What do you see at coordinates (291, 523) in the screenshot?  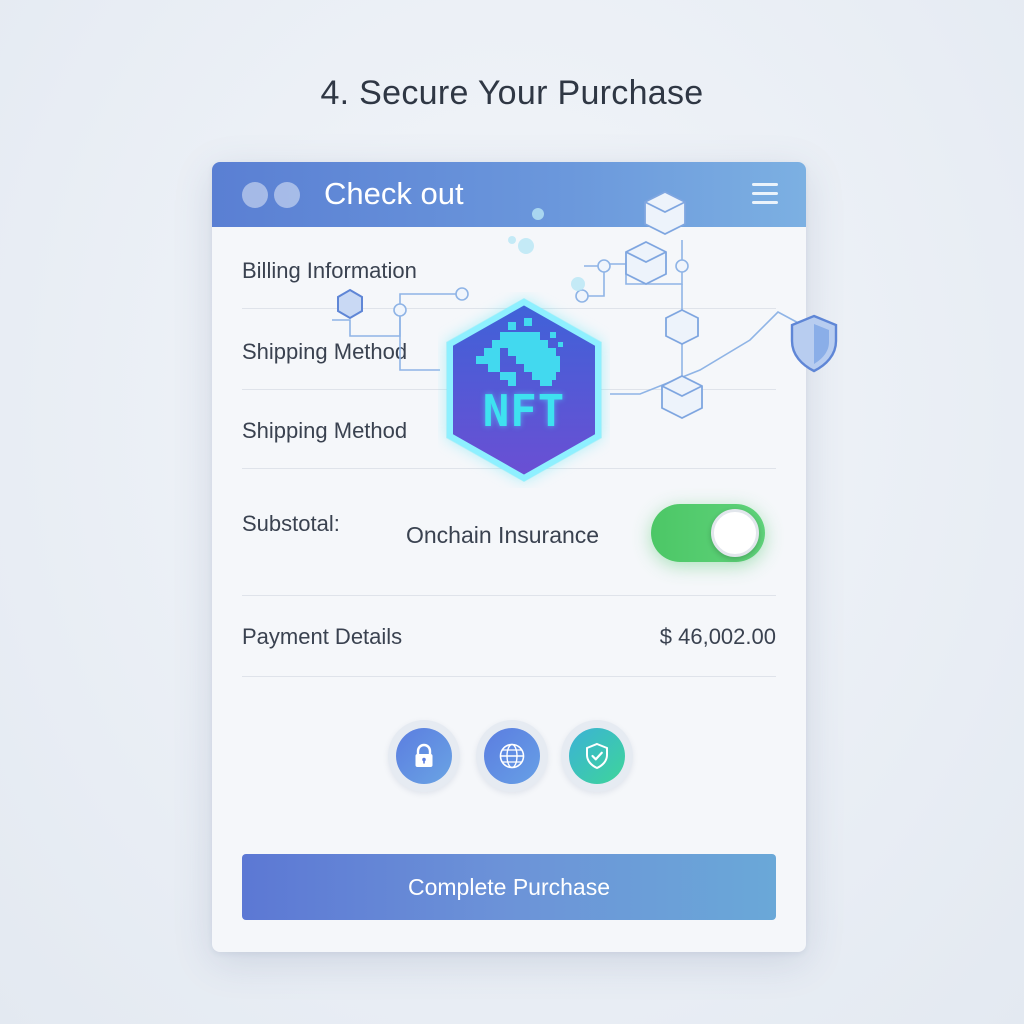 I see `subtotal-label: Substotal:` at bounding box center [291, 523].